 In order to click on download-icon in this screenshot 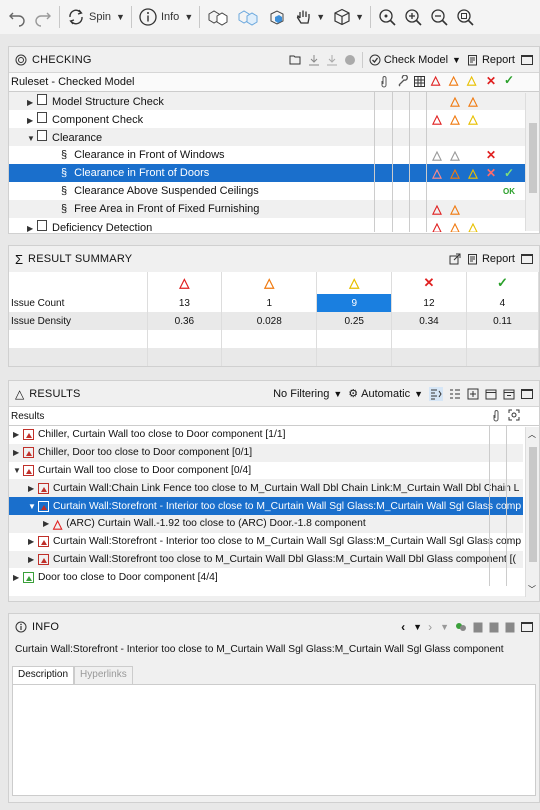, I will do `click(314, 60)`.